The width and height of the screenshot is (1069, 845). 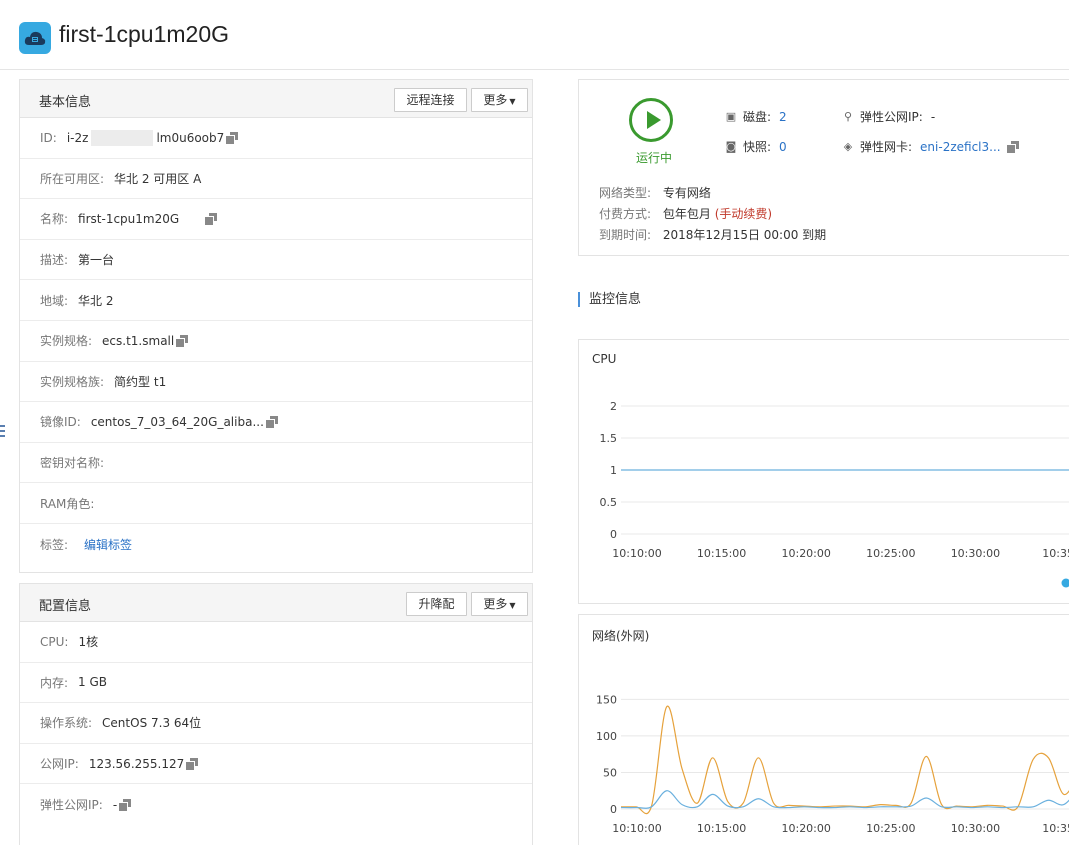 I want to click on network-chart-title: 网络(外网), so click(x=621, y=636).